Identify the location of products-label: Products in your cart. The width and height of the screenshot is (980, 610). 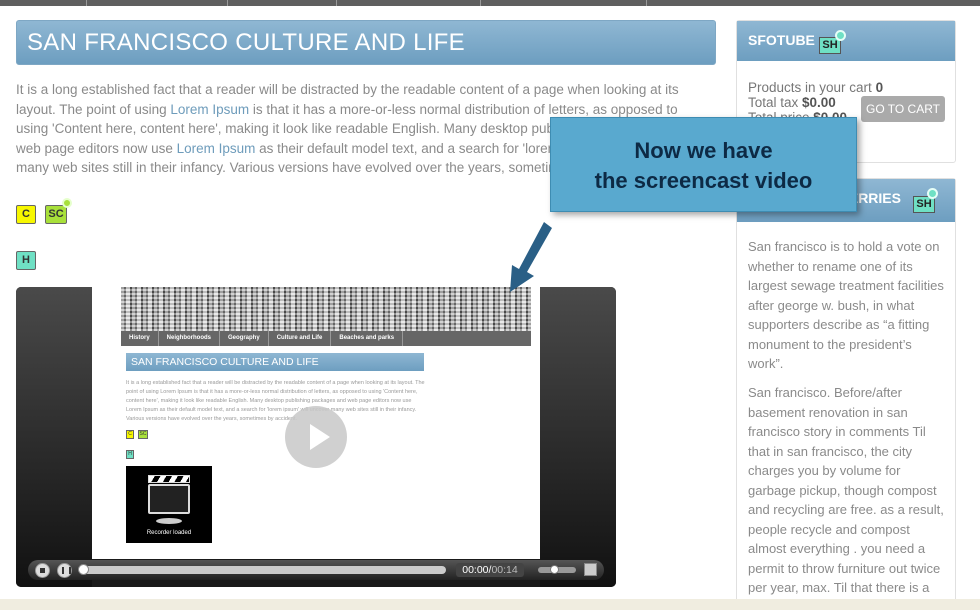
(812, 87).